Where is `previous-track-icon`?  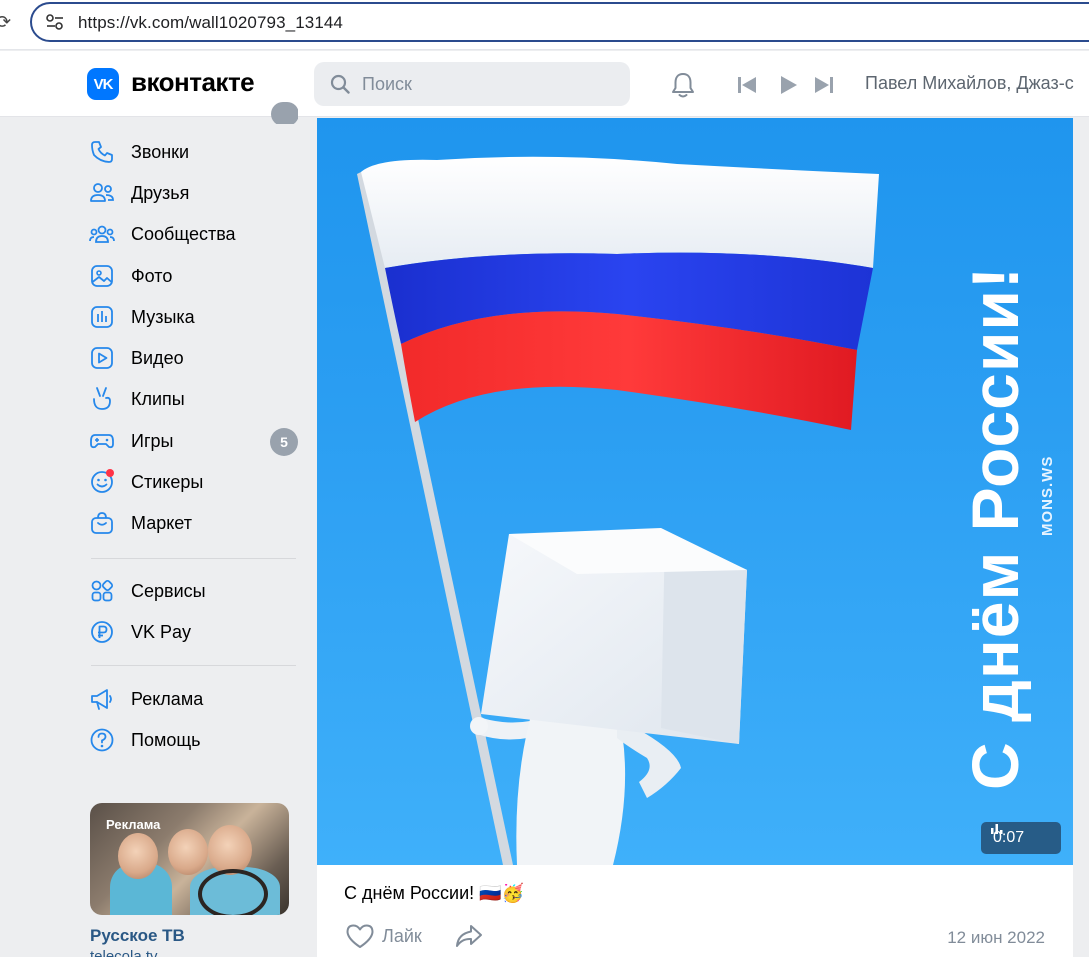 previous-track-icon is located at coordinates (747, 85).